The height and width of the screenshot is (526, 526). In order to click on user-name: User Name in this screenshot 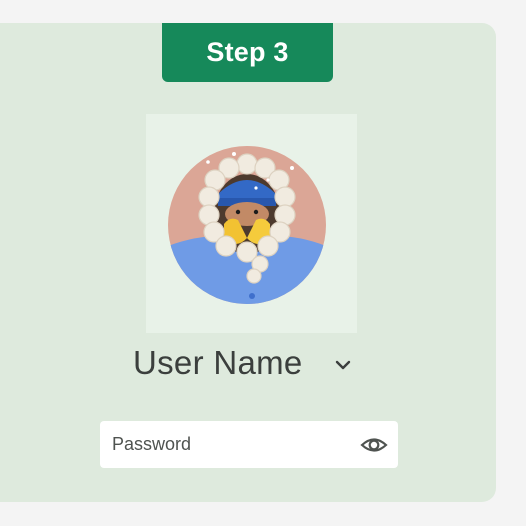, I will do `click(218, 362)`.